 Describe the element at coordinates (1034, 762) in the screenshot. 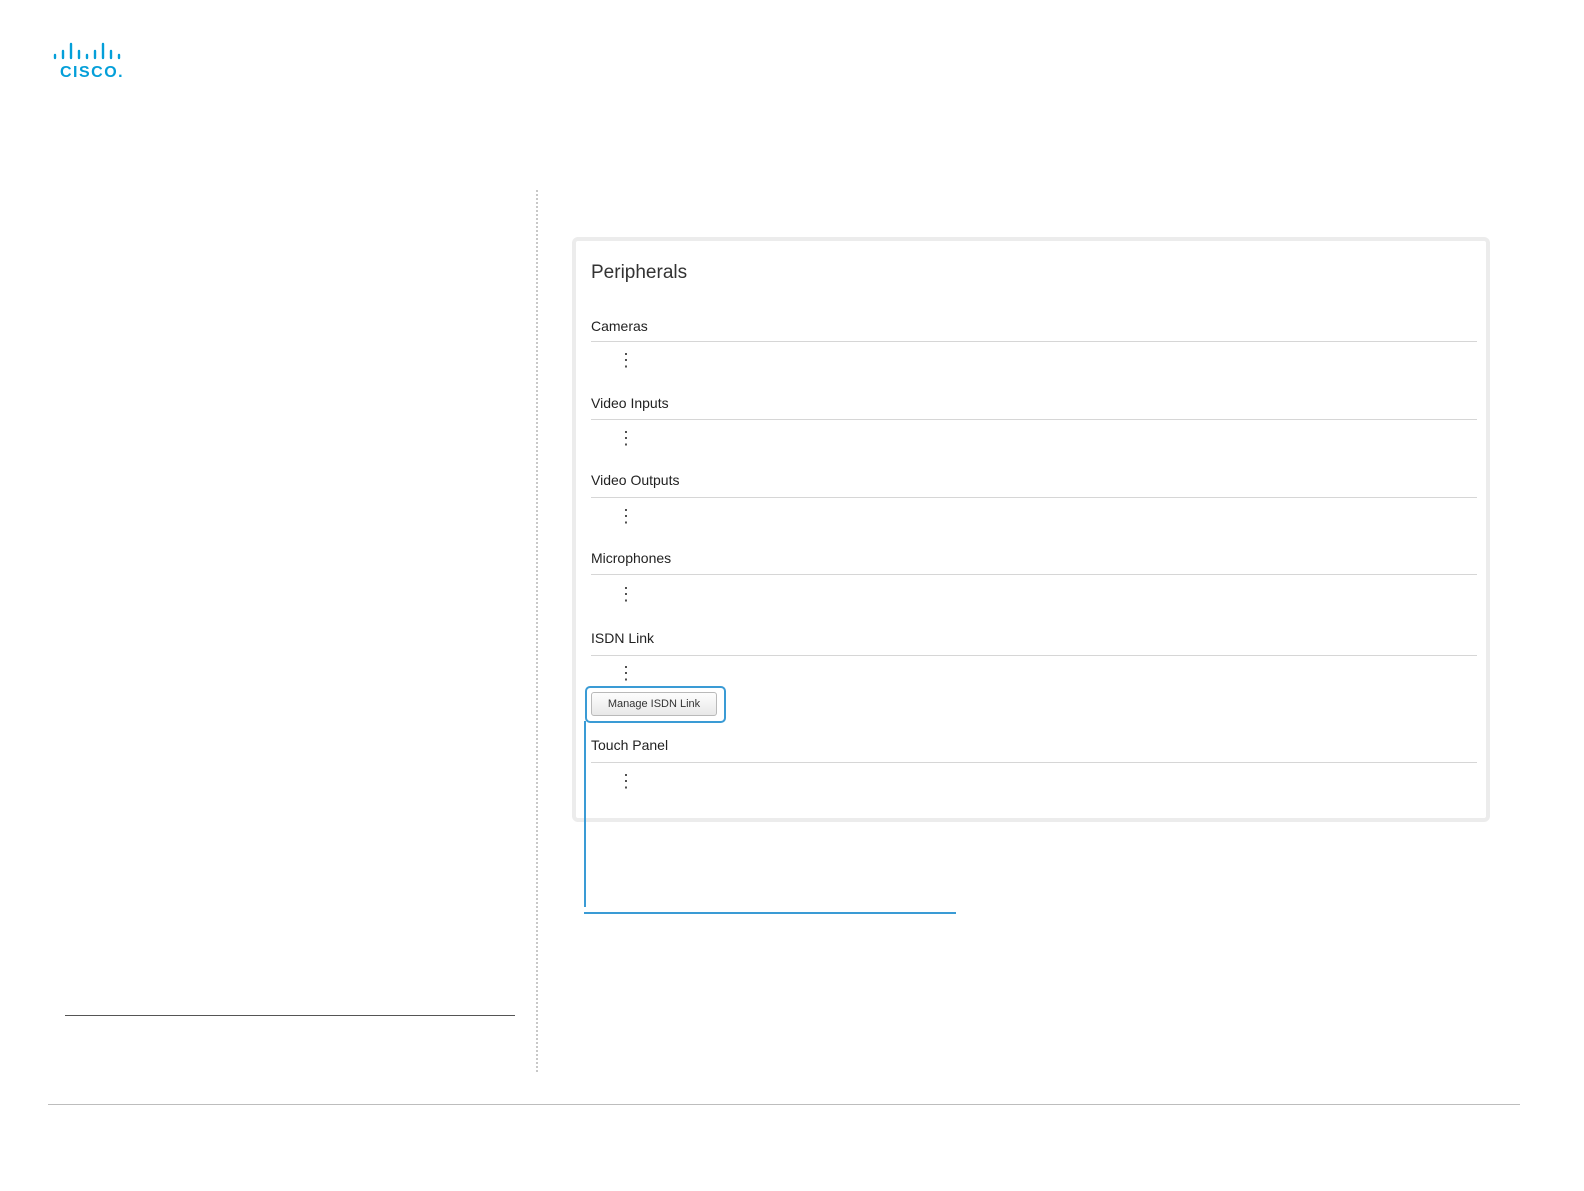

I see `section-touch-panel-divider` at that location.